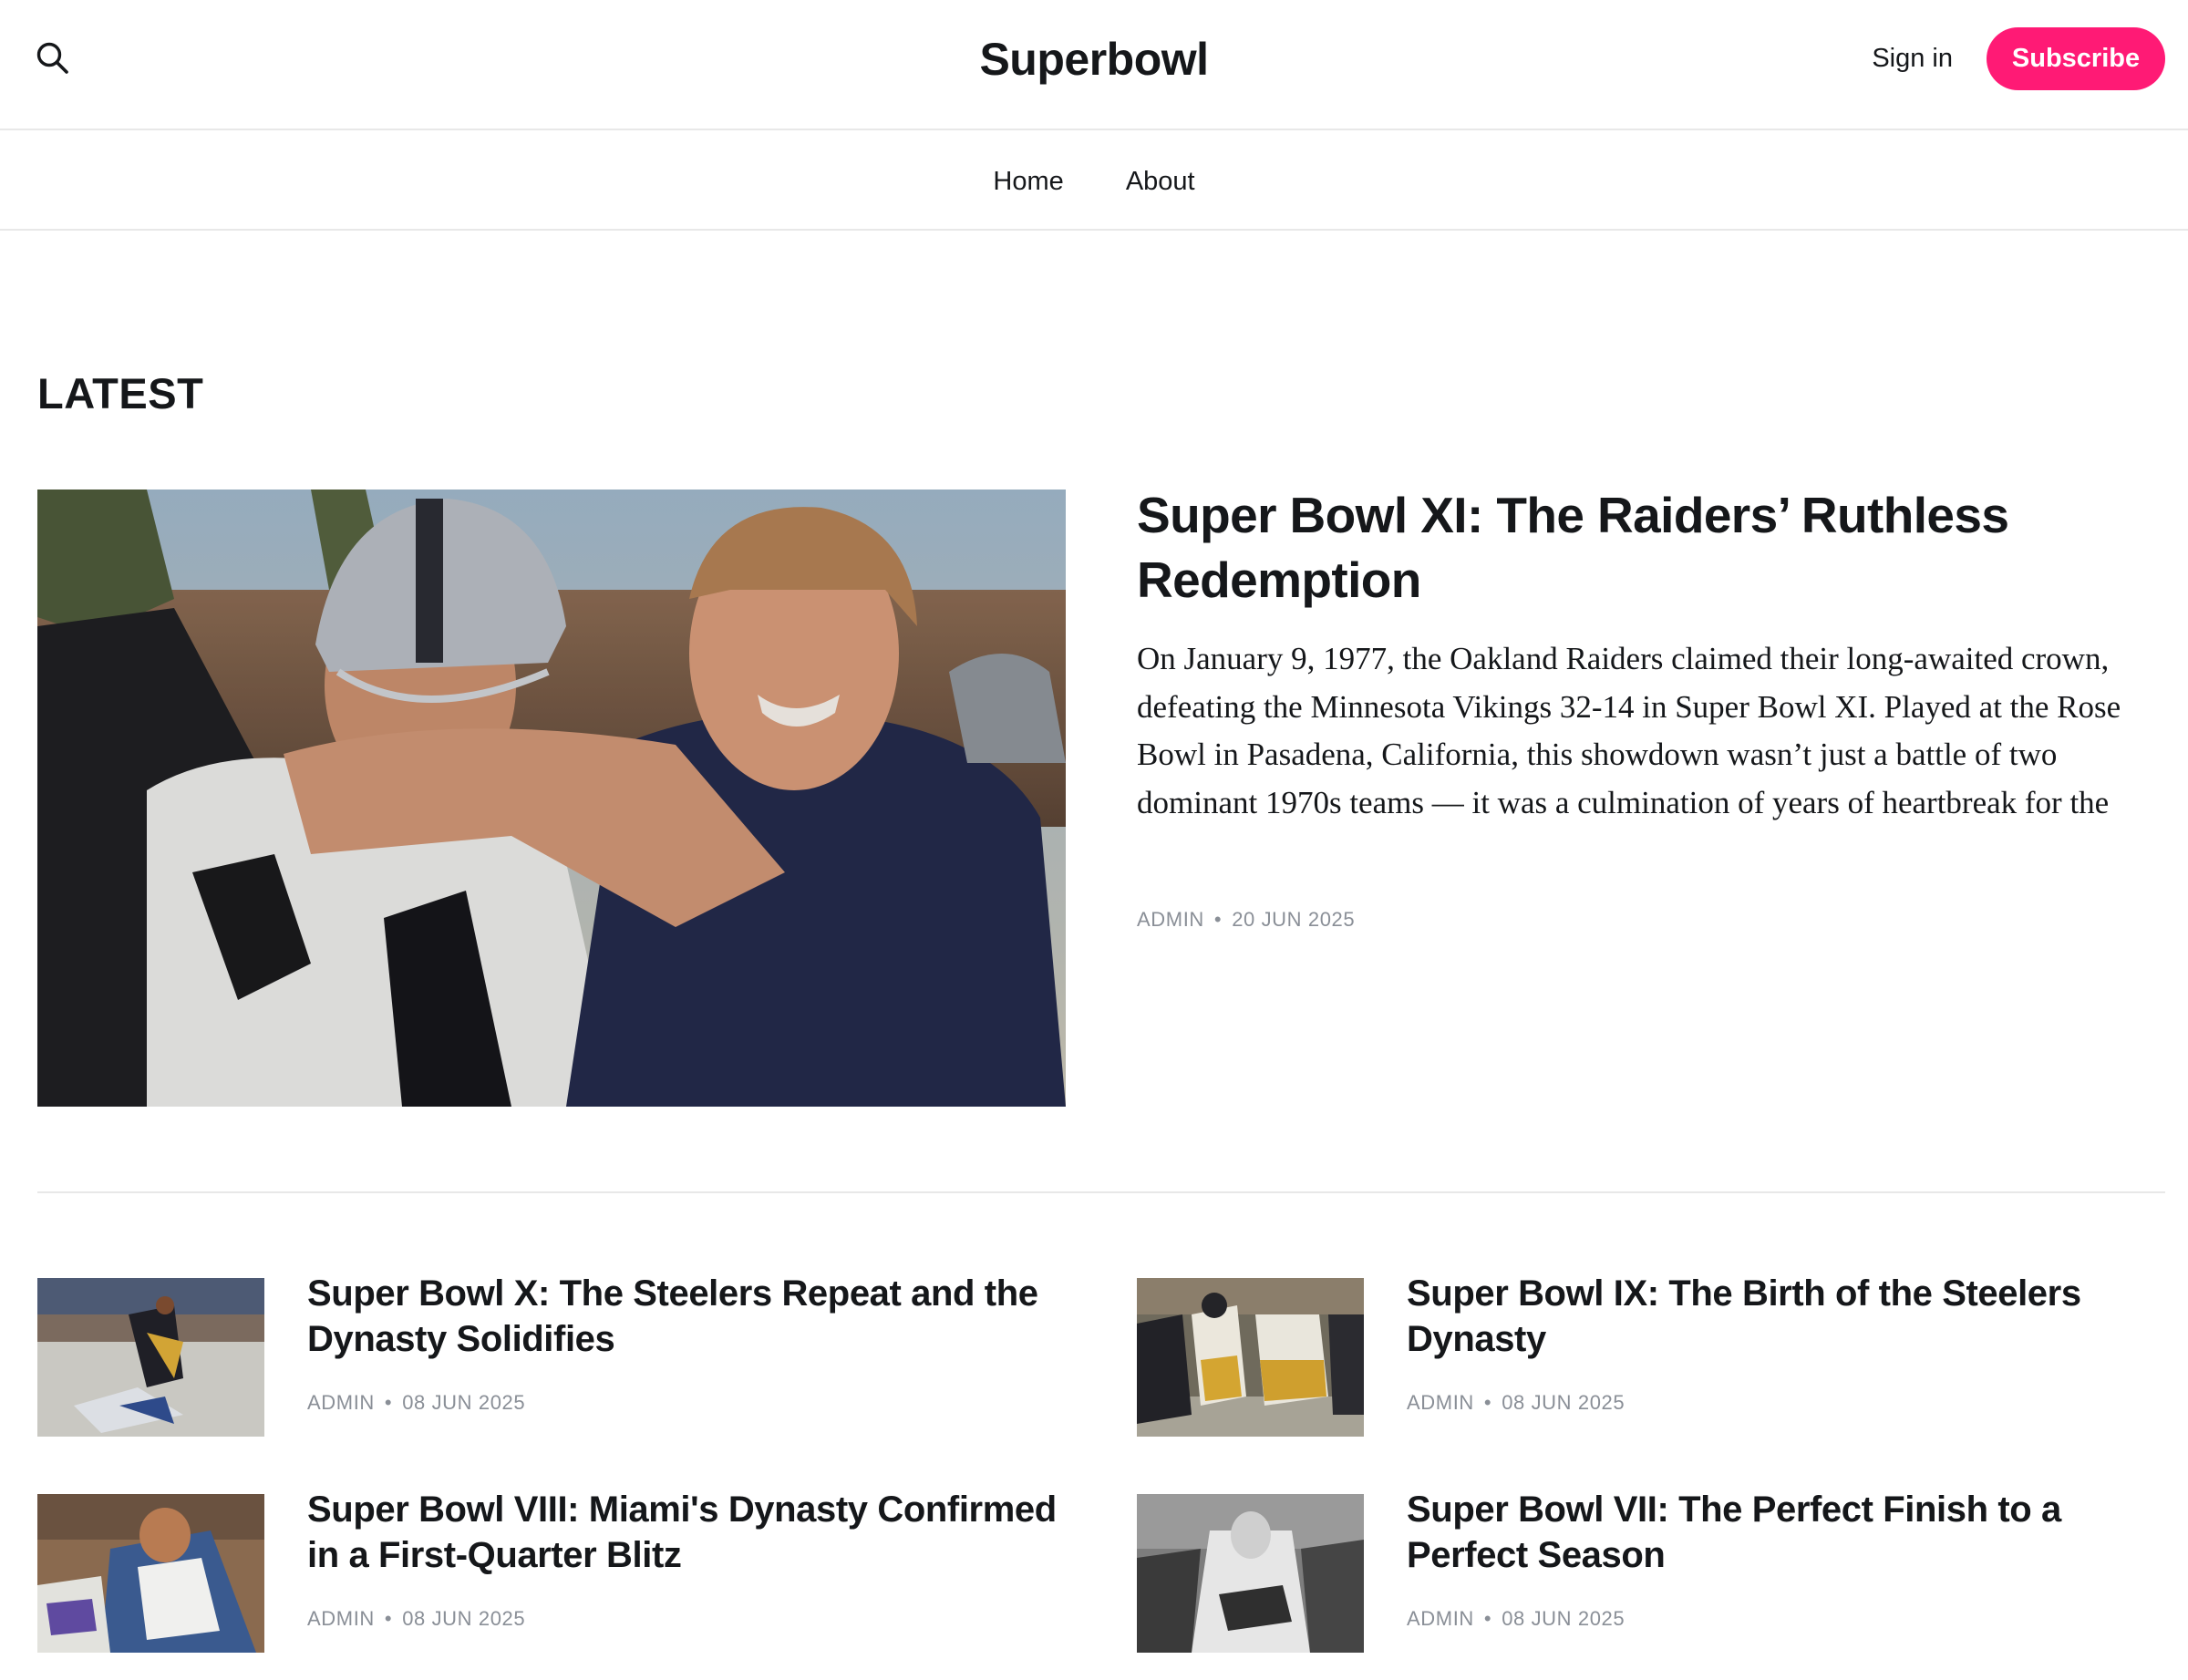 This screenshot has width=2188, height=1680. I want to click on site-header: Superbowl Sign in Subscribe, so click(1094, 65).